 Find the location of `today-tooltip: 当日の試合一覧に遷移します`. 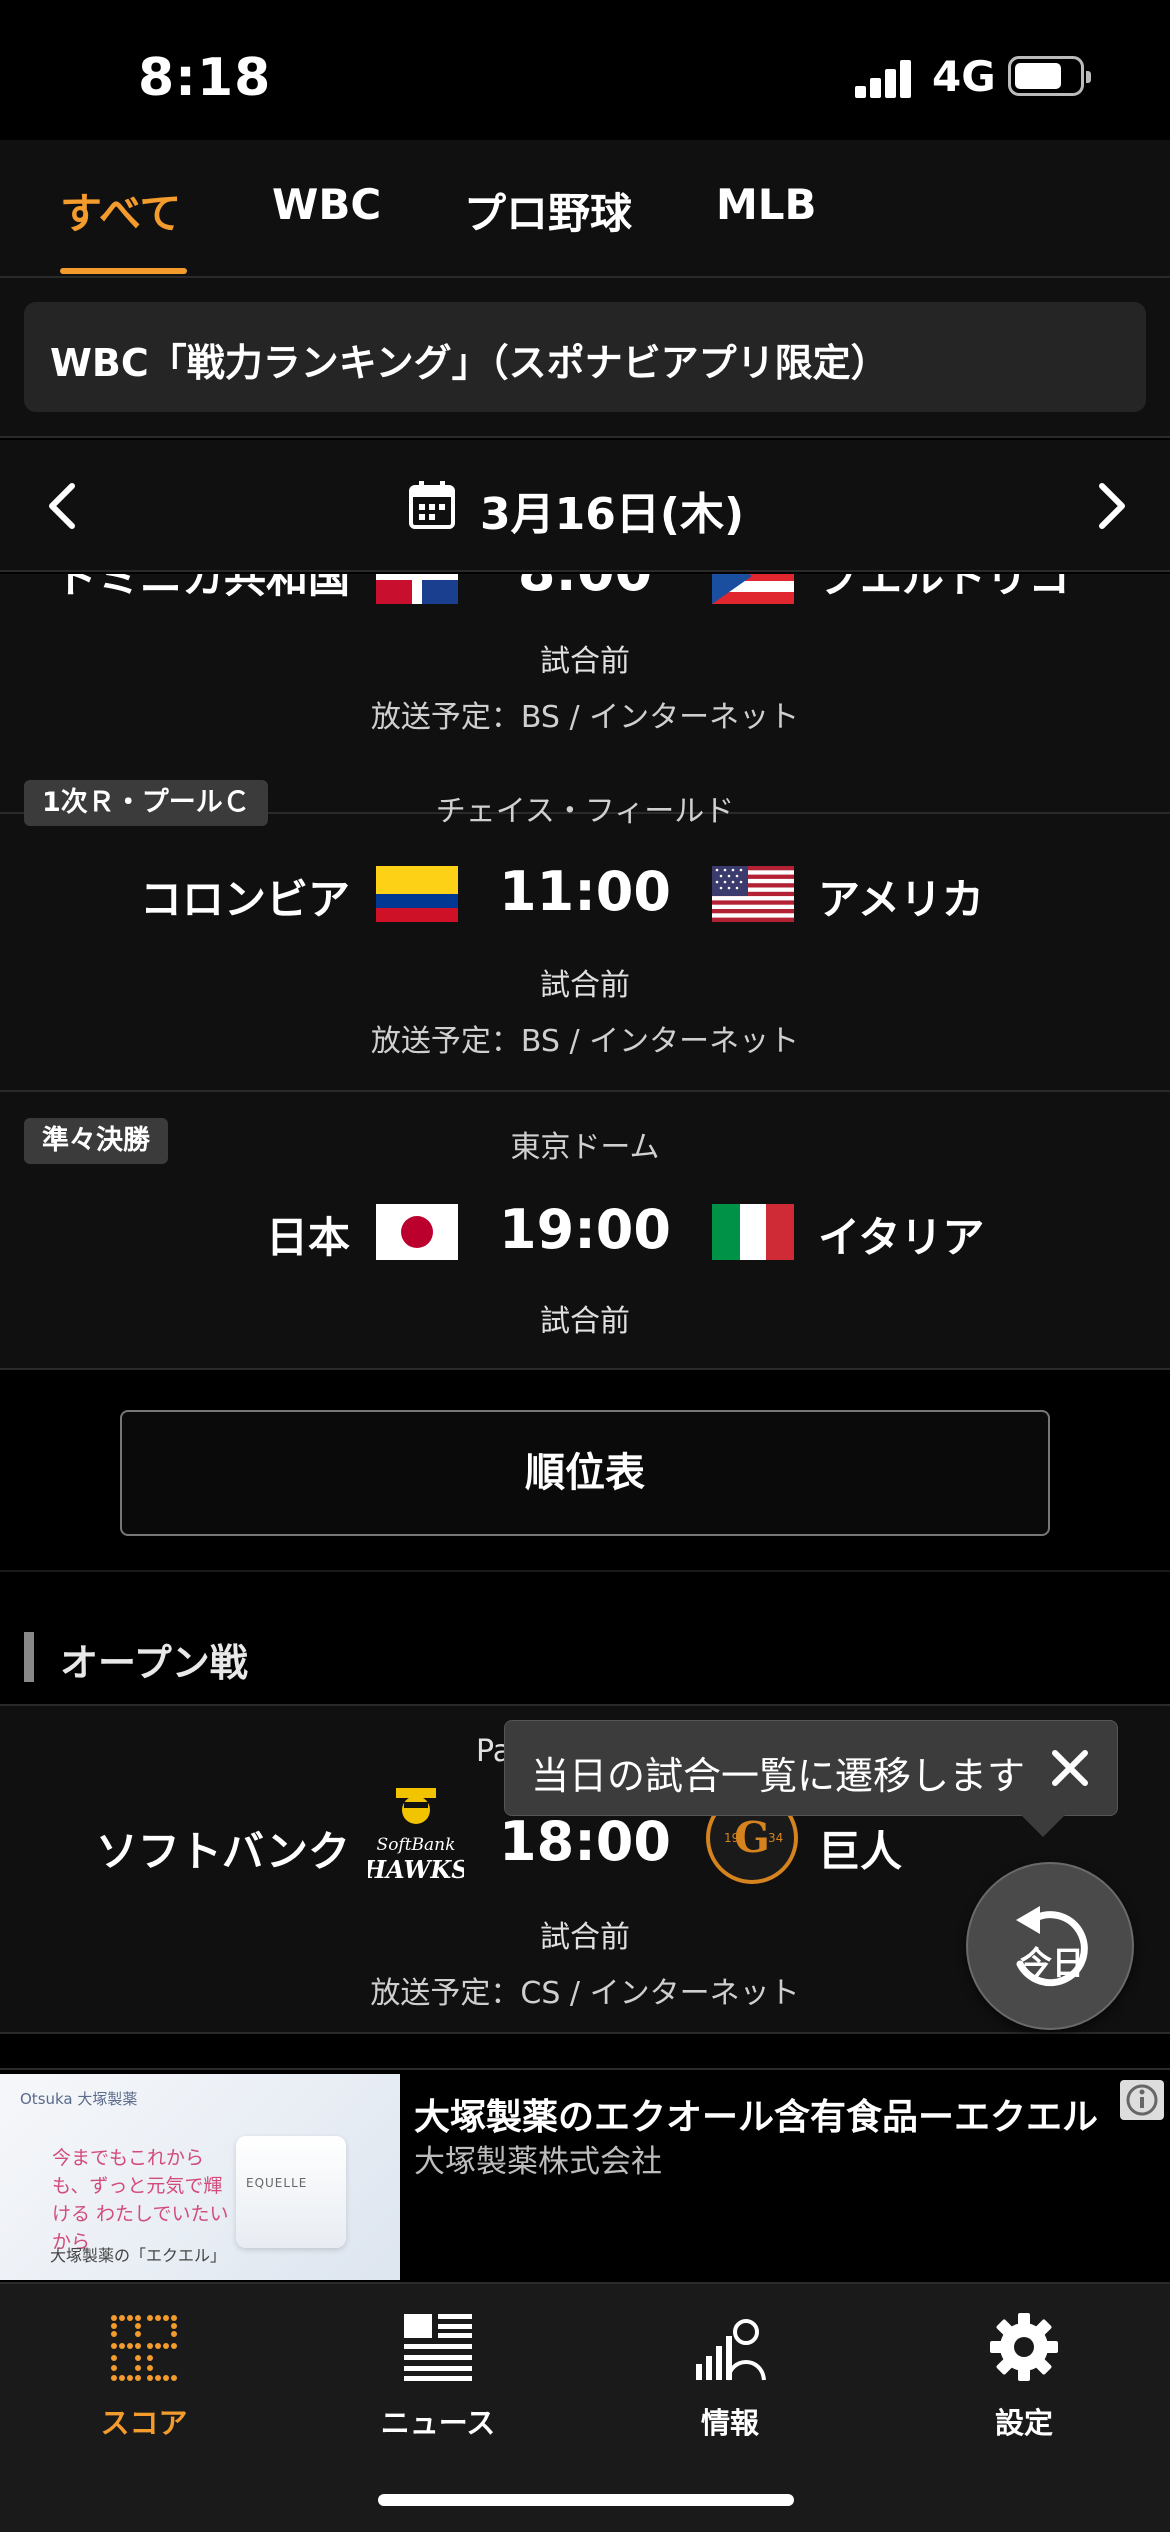

today-tooltip: 当日の試合一覧に遷移します is located at coordinates (811, 1778).